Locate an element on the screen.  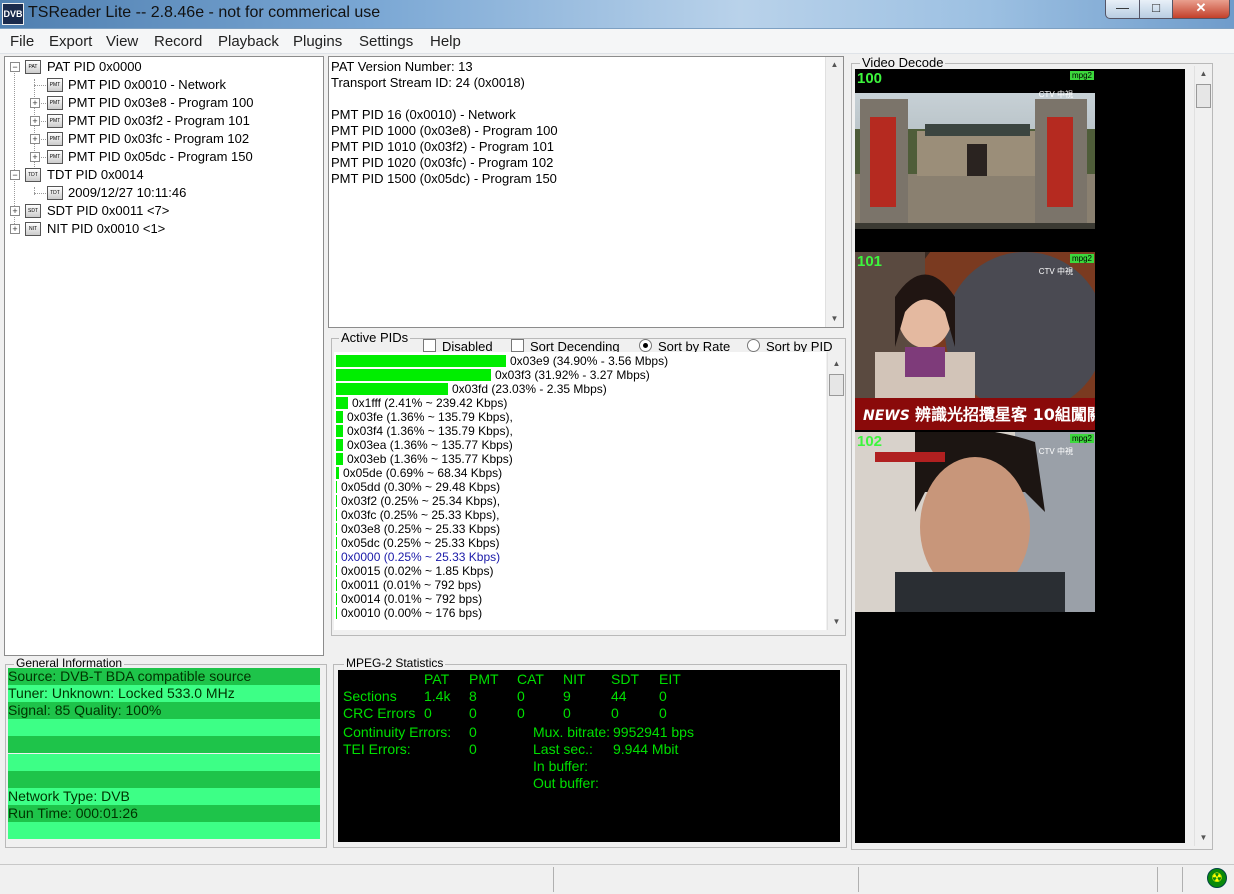
pid-row-label: 0x1fff (2.41% ~ 239.42 Kbps) is located at coordinates (429, 403).